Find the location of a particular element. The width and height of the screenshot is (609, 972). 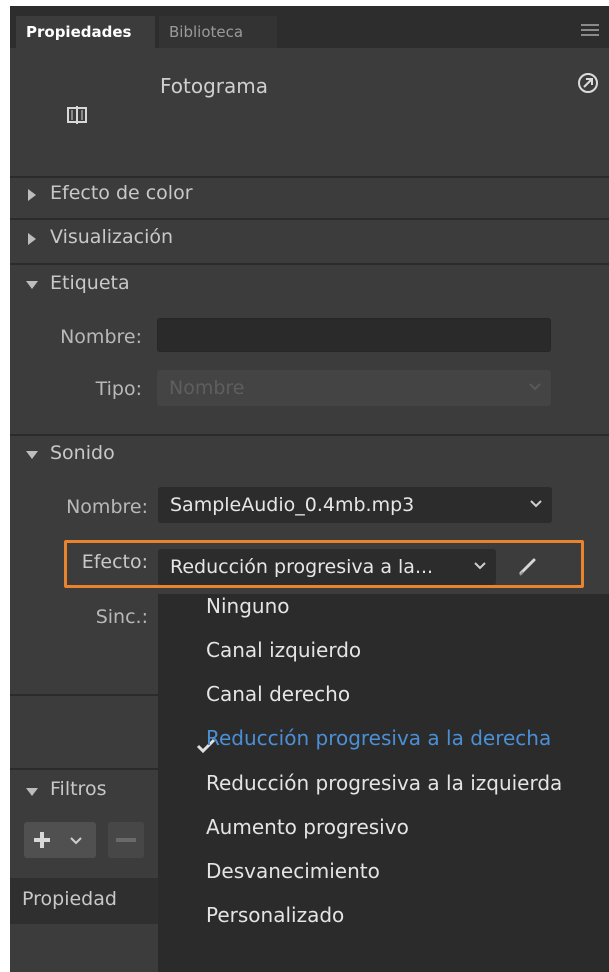

tab-propiedades: Propiedades is located at coordinates (85, 32).